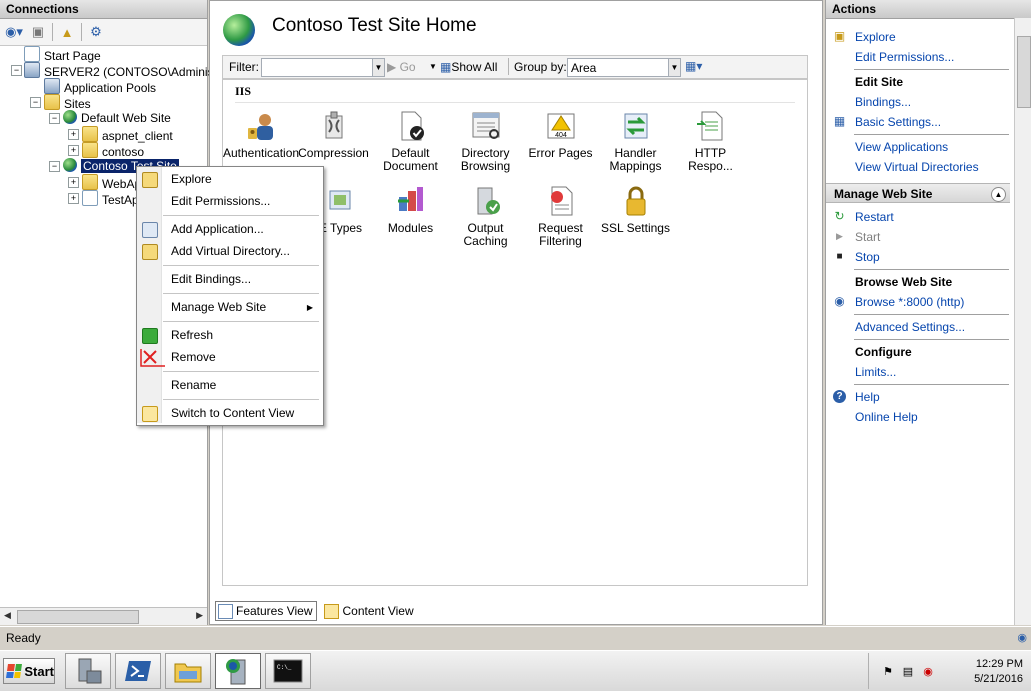 Image resolution: width=1031 pixels, height=691 pixels. What do you see at coordinates (67, 32) in the screenshot?
I see `up-folder-icon: ▲` at bounding box center [67, 32].